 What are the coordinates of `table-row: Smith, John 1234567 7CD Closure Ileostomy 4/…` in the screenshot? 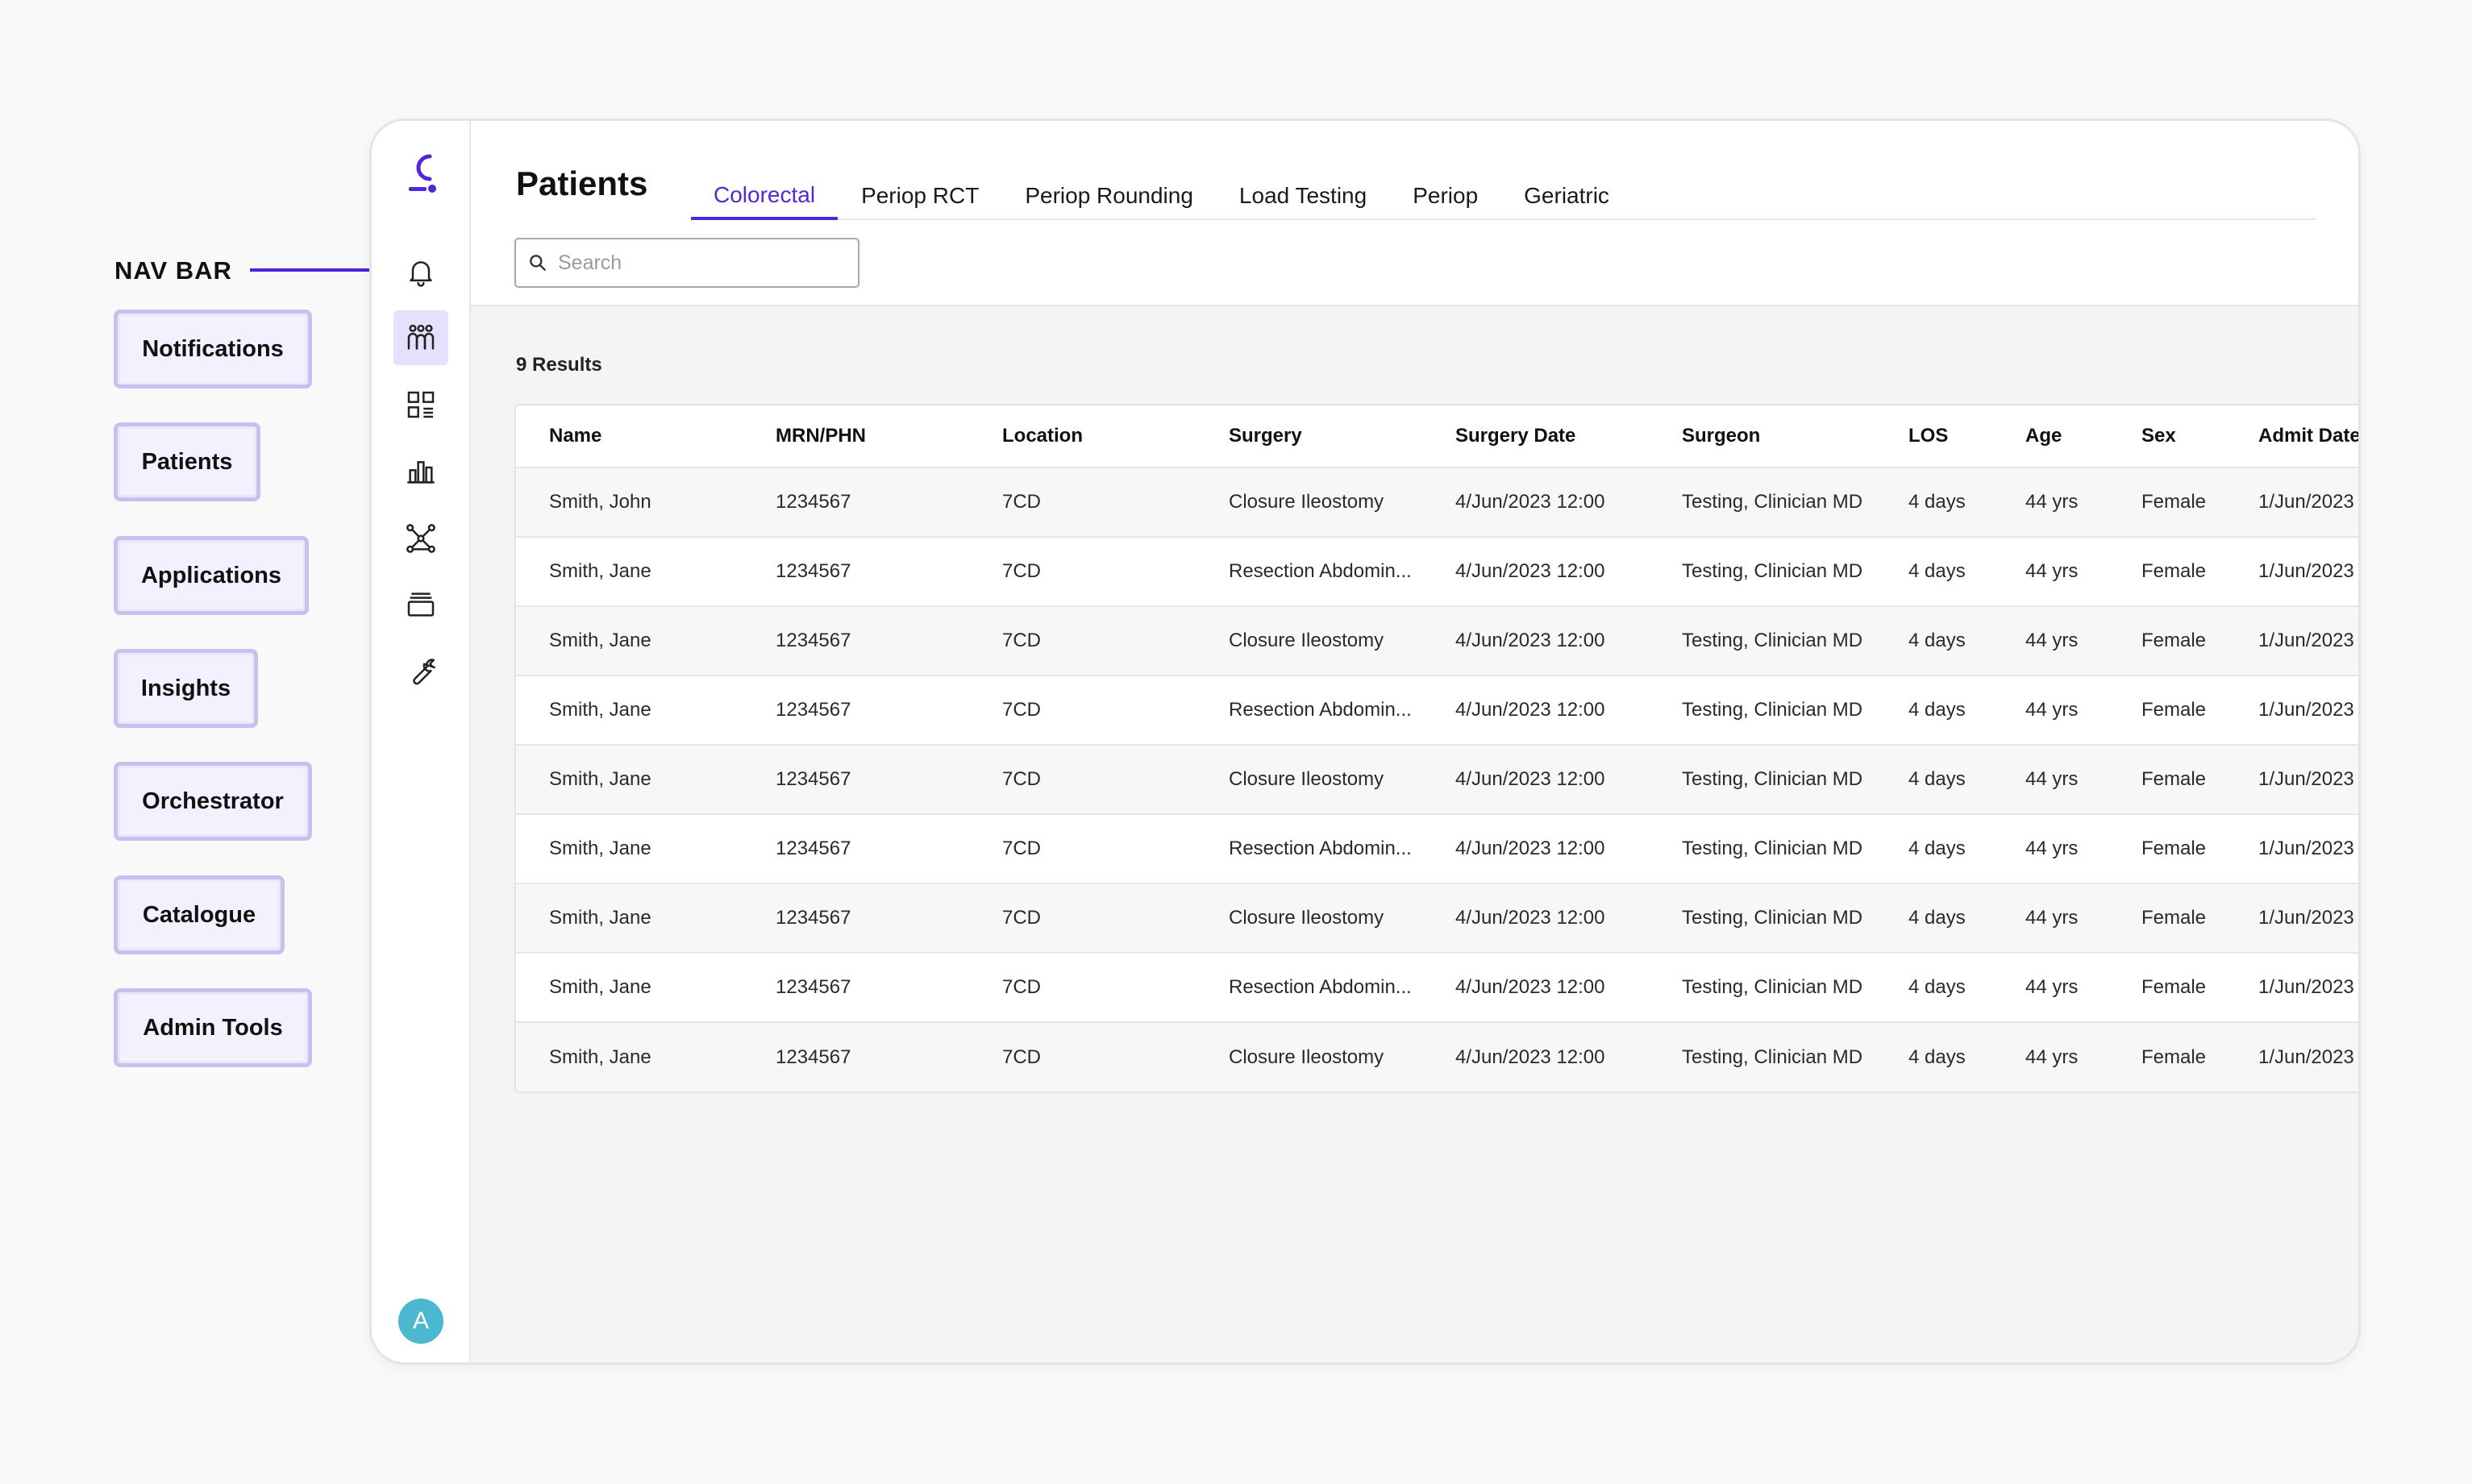 It's located at (1437, 503).